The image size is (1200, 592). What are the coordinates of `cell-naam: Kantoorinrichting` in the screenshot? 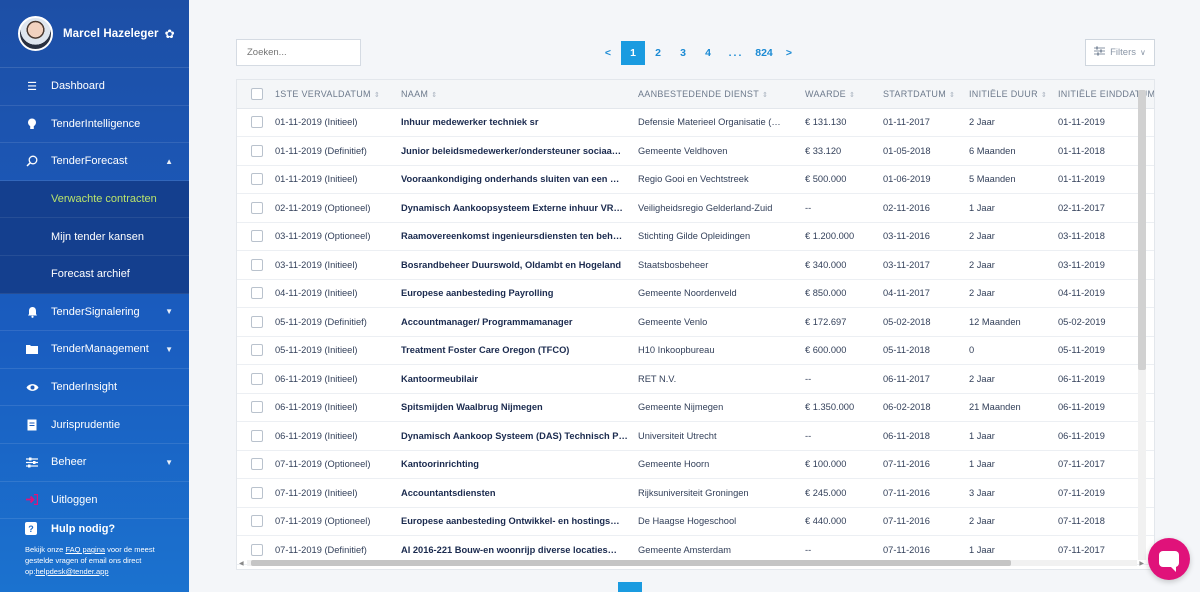 It's located at (519, 464).